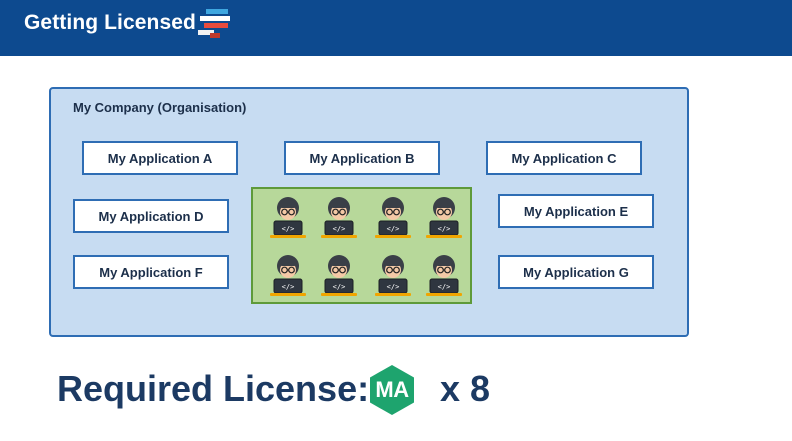 The image size is (792, 441). Describe the element at coordinates (213, 388) in the screenshot. I see `required-license-label: Required License:` at that location.